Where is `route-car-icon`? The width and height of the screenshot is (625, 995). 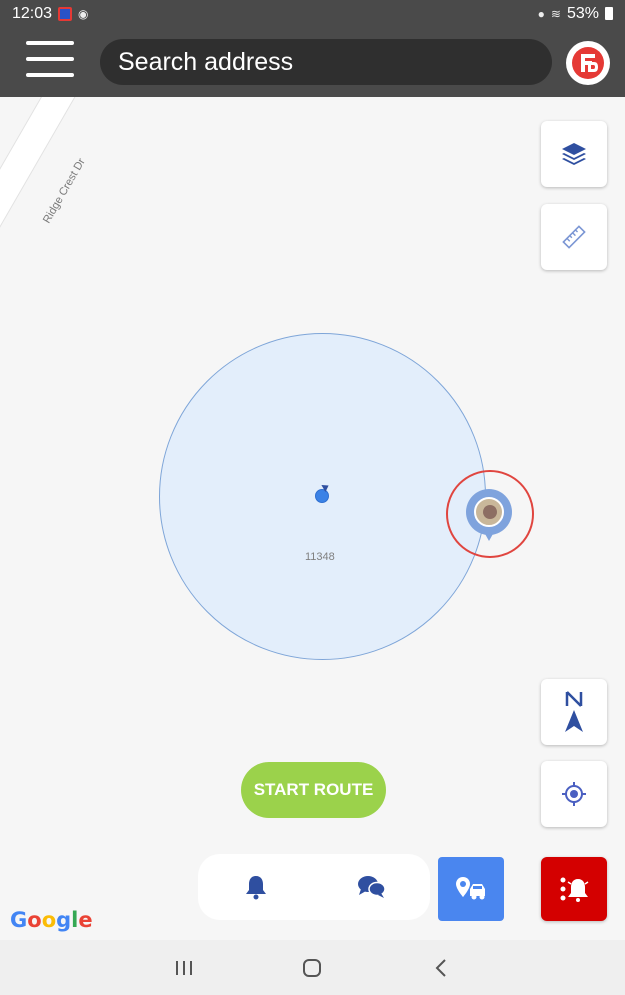 route-car-icon is located at coordinates (470, 888).